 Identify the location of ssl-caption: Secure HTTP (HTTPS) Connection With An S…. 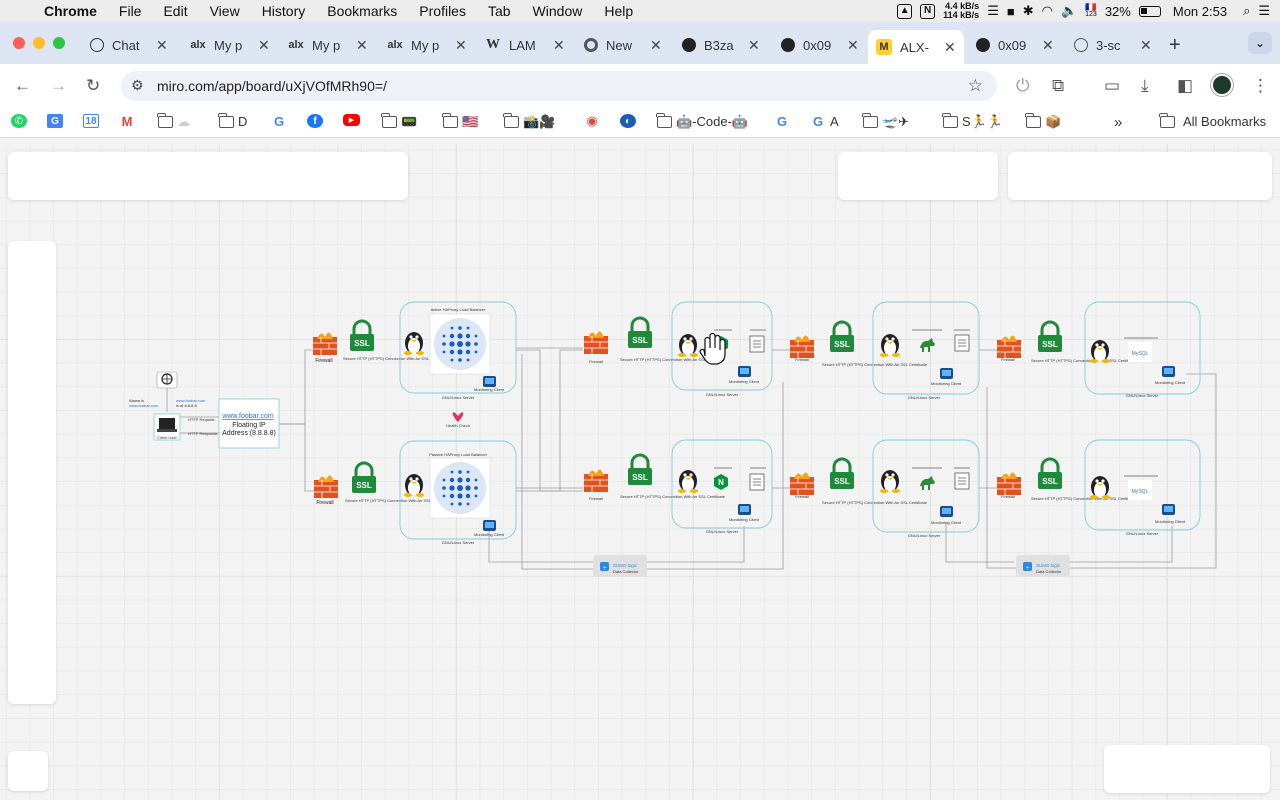
(673, 496).